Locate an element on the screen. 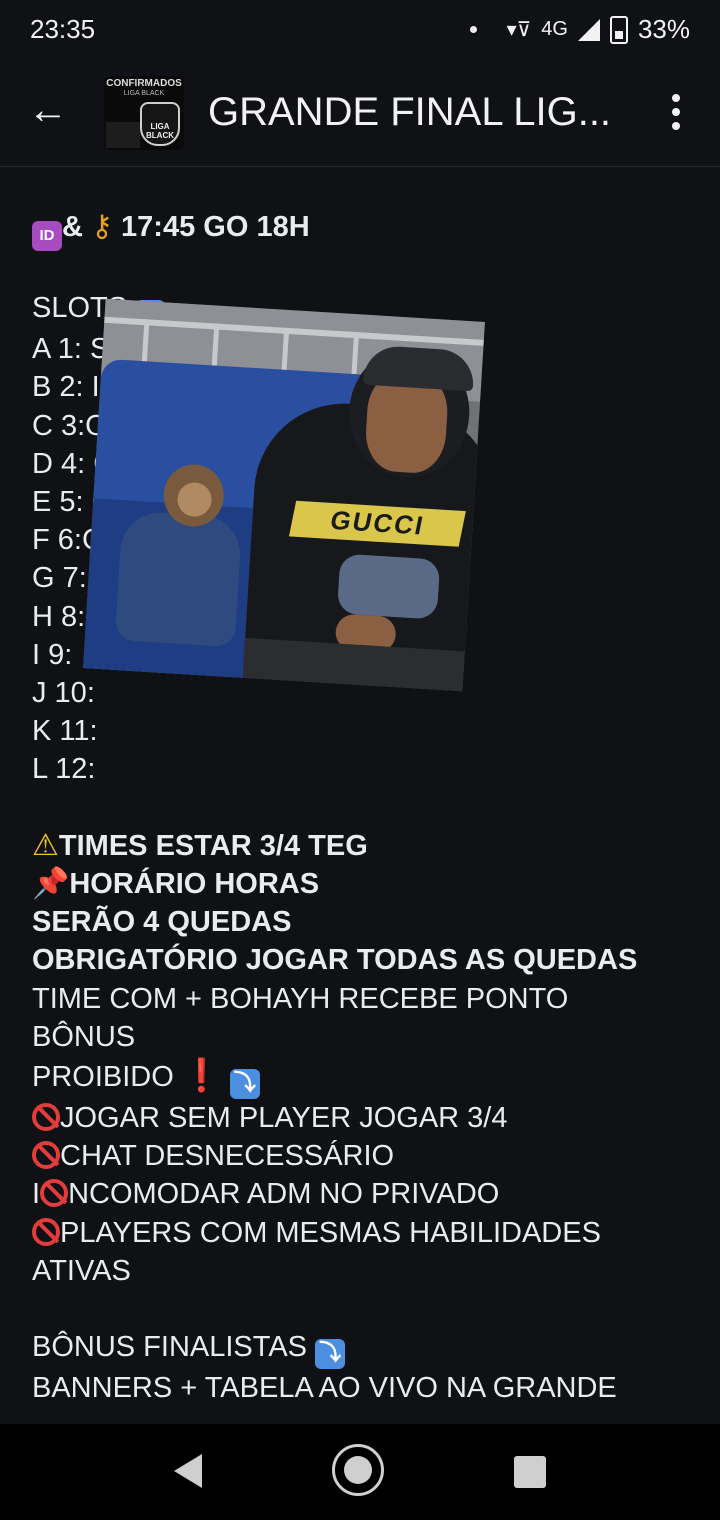 The height and width of the screenshot is (1520, 720). monkey is located at coordinates (178, 579).